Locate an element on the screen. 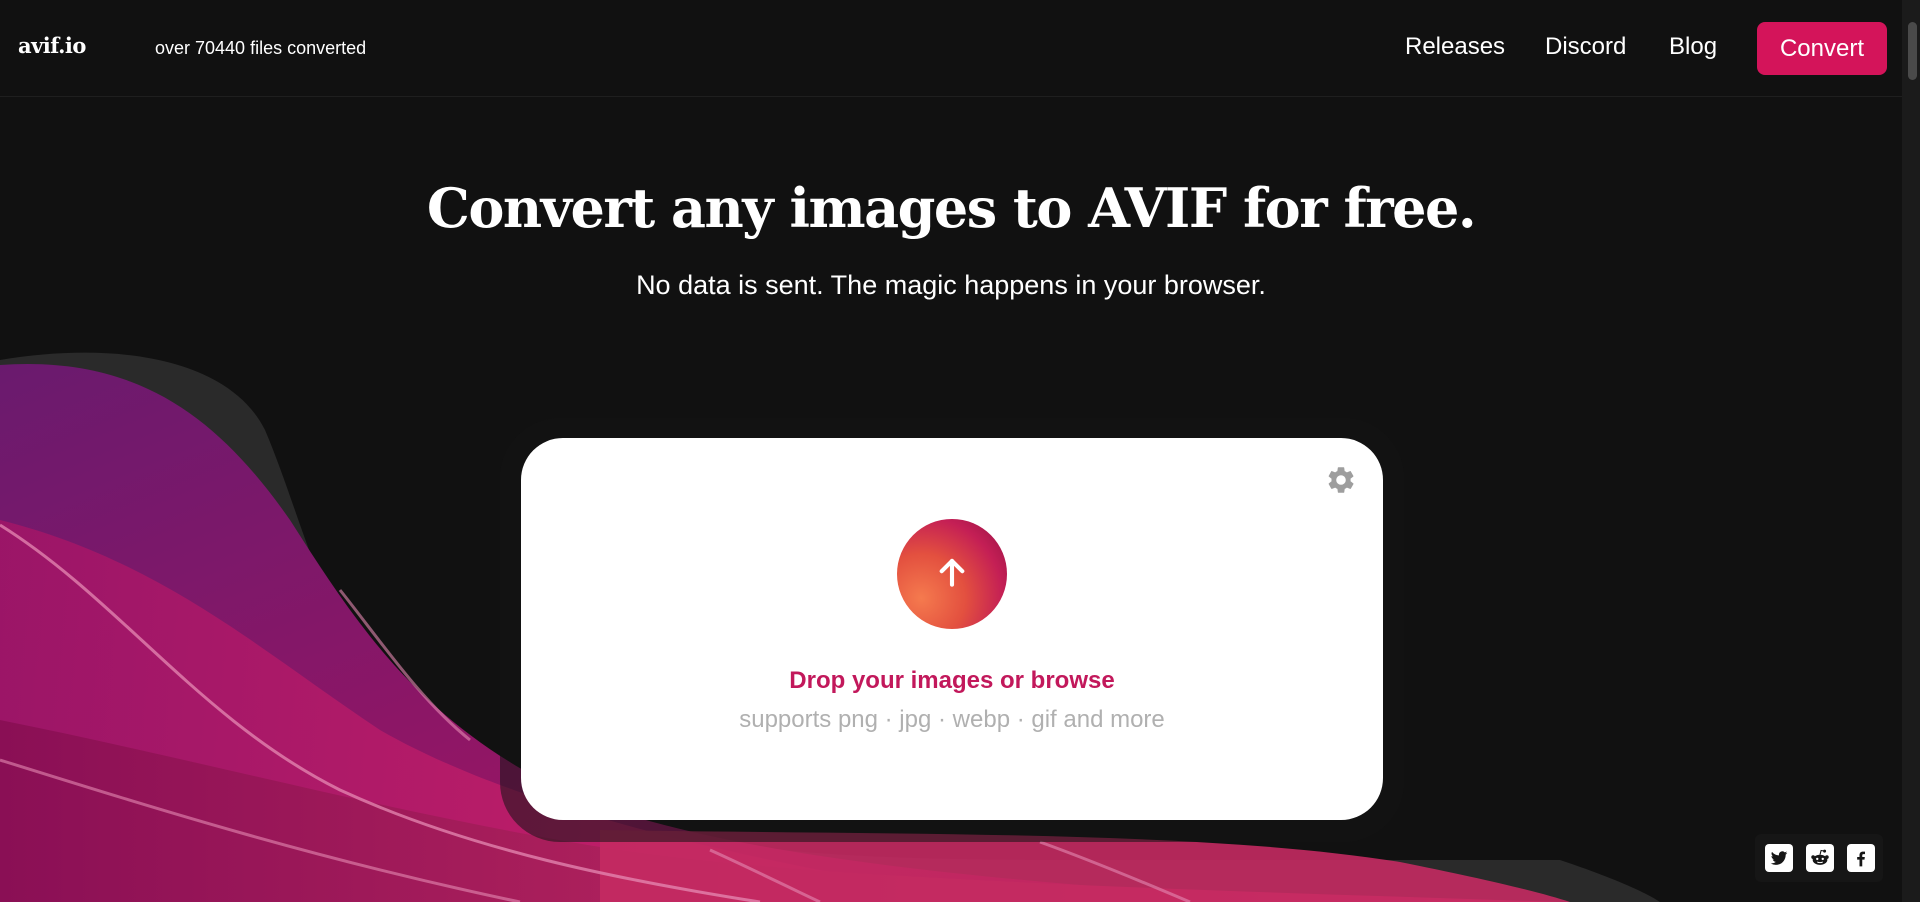 The height and width of the screenshot is (902, 1920). page-scrollbar is located at coordinates (1911, 451).